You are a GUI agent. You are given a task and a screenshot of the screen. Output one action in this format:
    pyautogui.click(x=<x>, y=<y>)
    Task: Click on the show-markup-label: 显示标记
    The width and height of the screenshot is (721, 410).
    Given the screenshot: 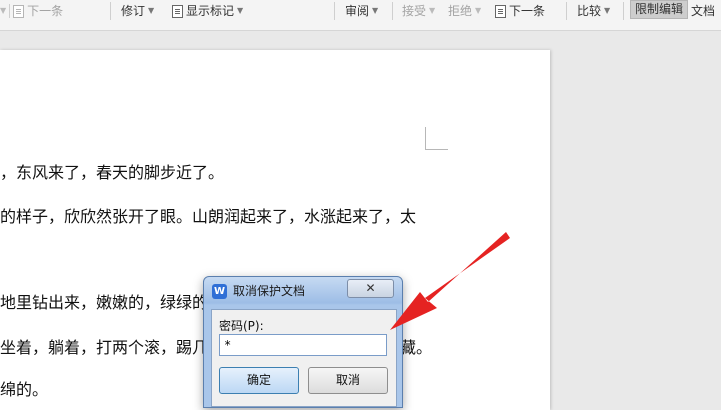 What is the action you would take?
    pyautogui.click(x=210, y=11)
    